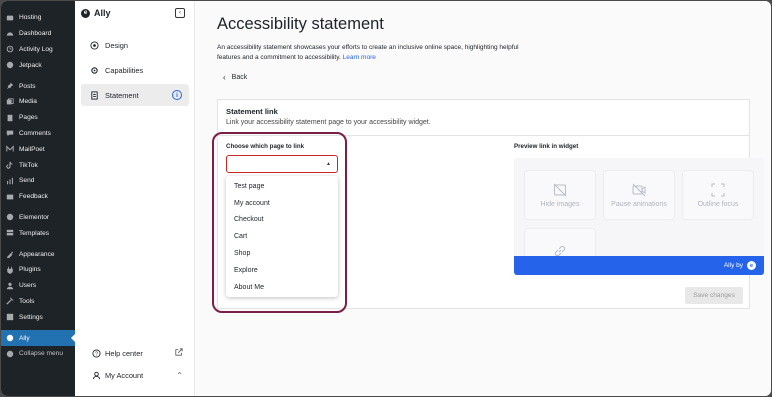 The width and height of the screenshot is (772, 397). Describe the element at coordinates (9, 254) in the screenshot. I see `appearance-icon` at that location.